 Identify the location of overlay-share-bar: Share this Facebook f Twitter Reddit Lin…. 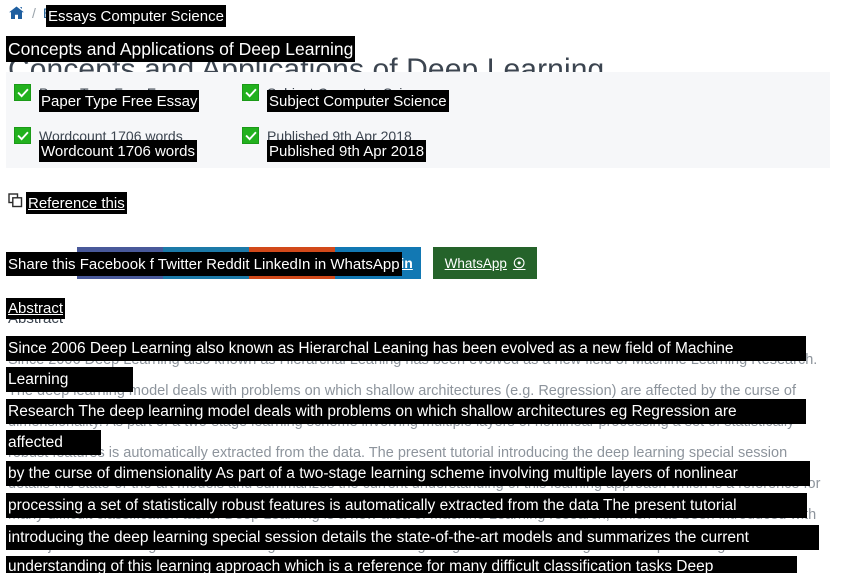
(204, 264).